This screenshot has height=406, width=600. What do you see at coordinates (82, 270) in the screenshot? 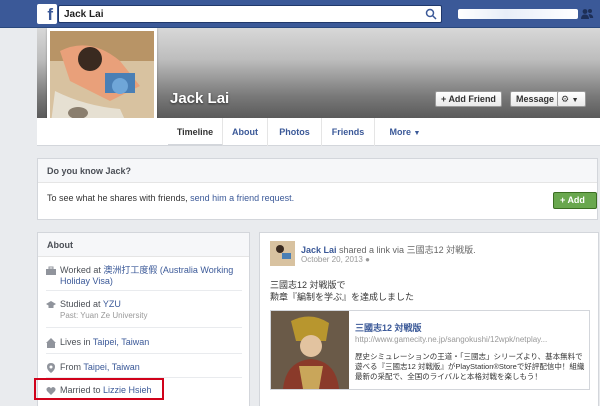
I see `work-prefix: Worked at` at bounding box center [82, 270].